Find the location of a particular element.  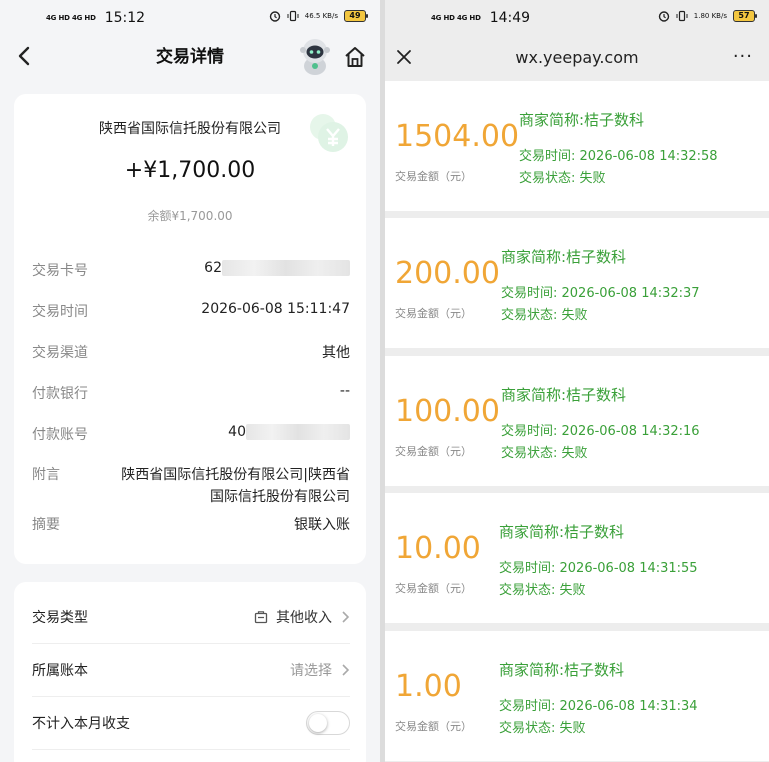

account-book-row: 所属账本 请选择 is located at coordinates (191, 669).